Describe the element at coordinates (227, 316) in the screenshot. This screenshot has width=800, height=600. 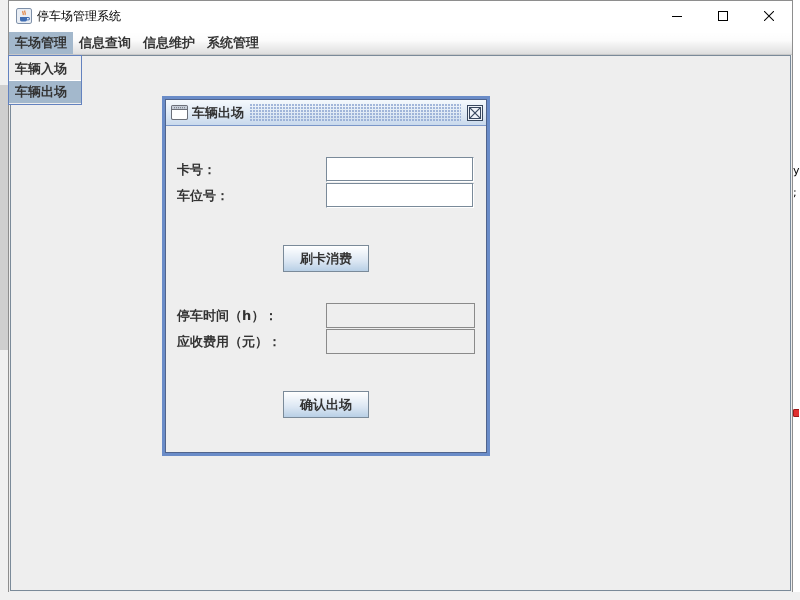
I see `field-label: 停车时间（h）：` at that location.